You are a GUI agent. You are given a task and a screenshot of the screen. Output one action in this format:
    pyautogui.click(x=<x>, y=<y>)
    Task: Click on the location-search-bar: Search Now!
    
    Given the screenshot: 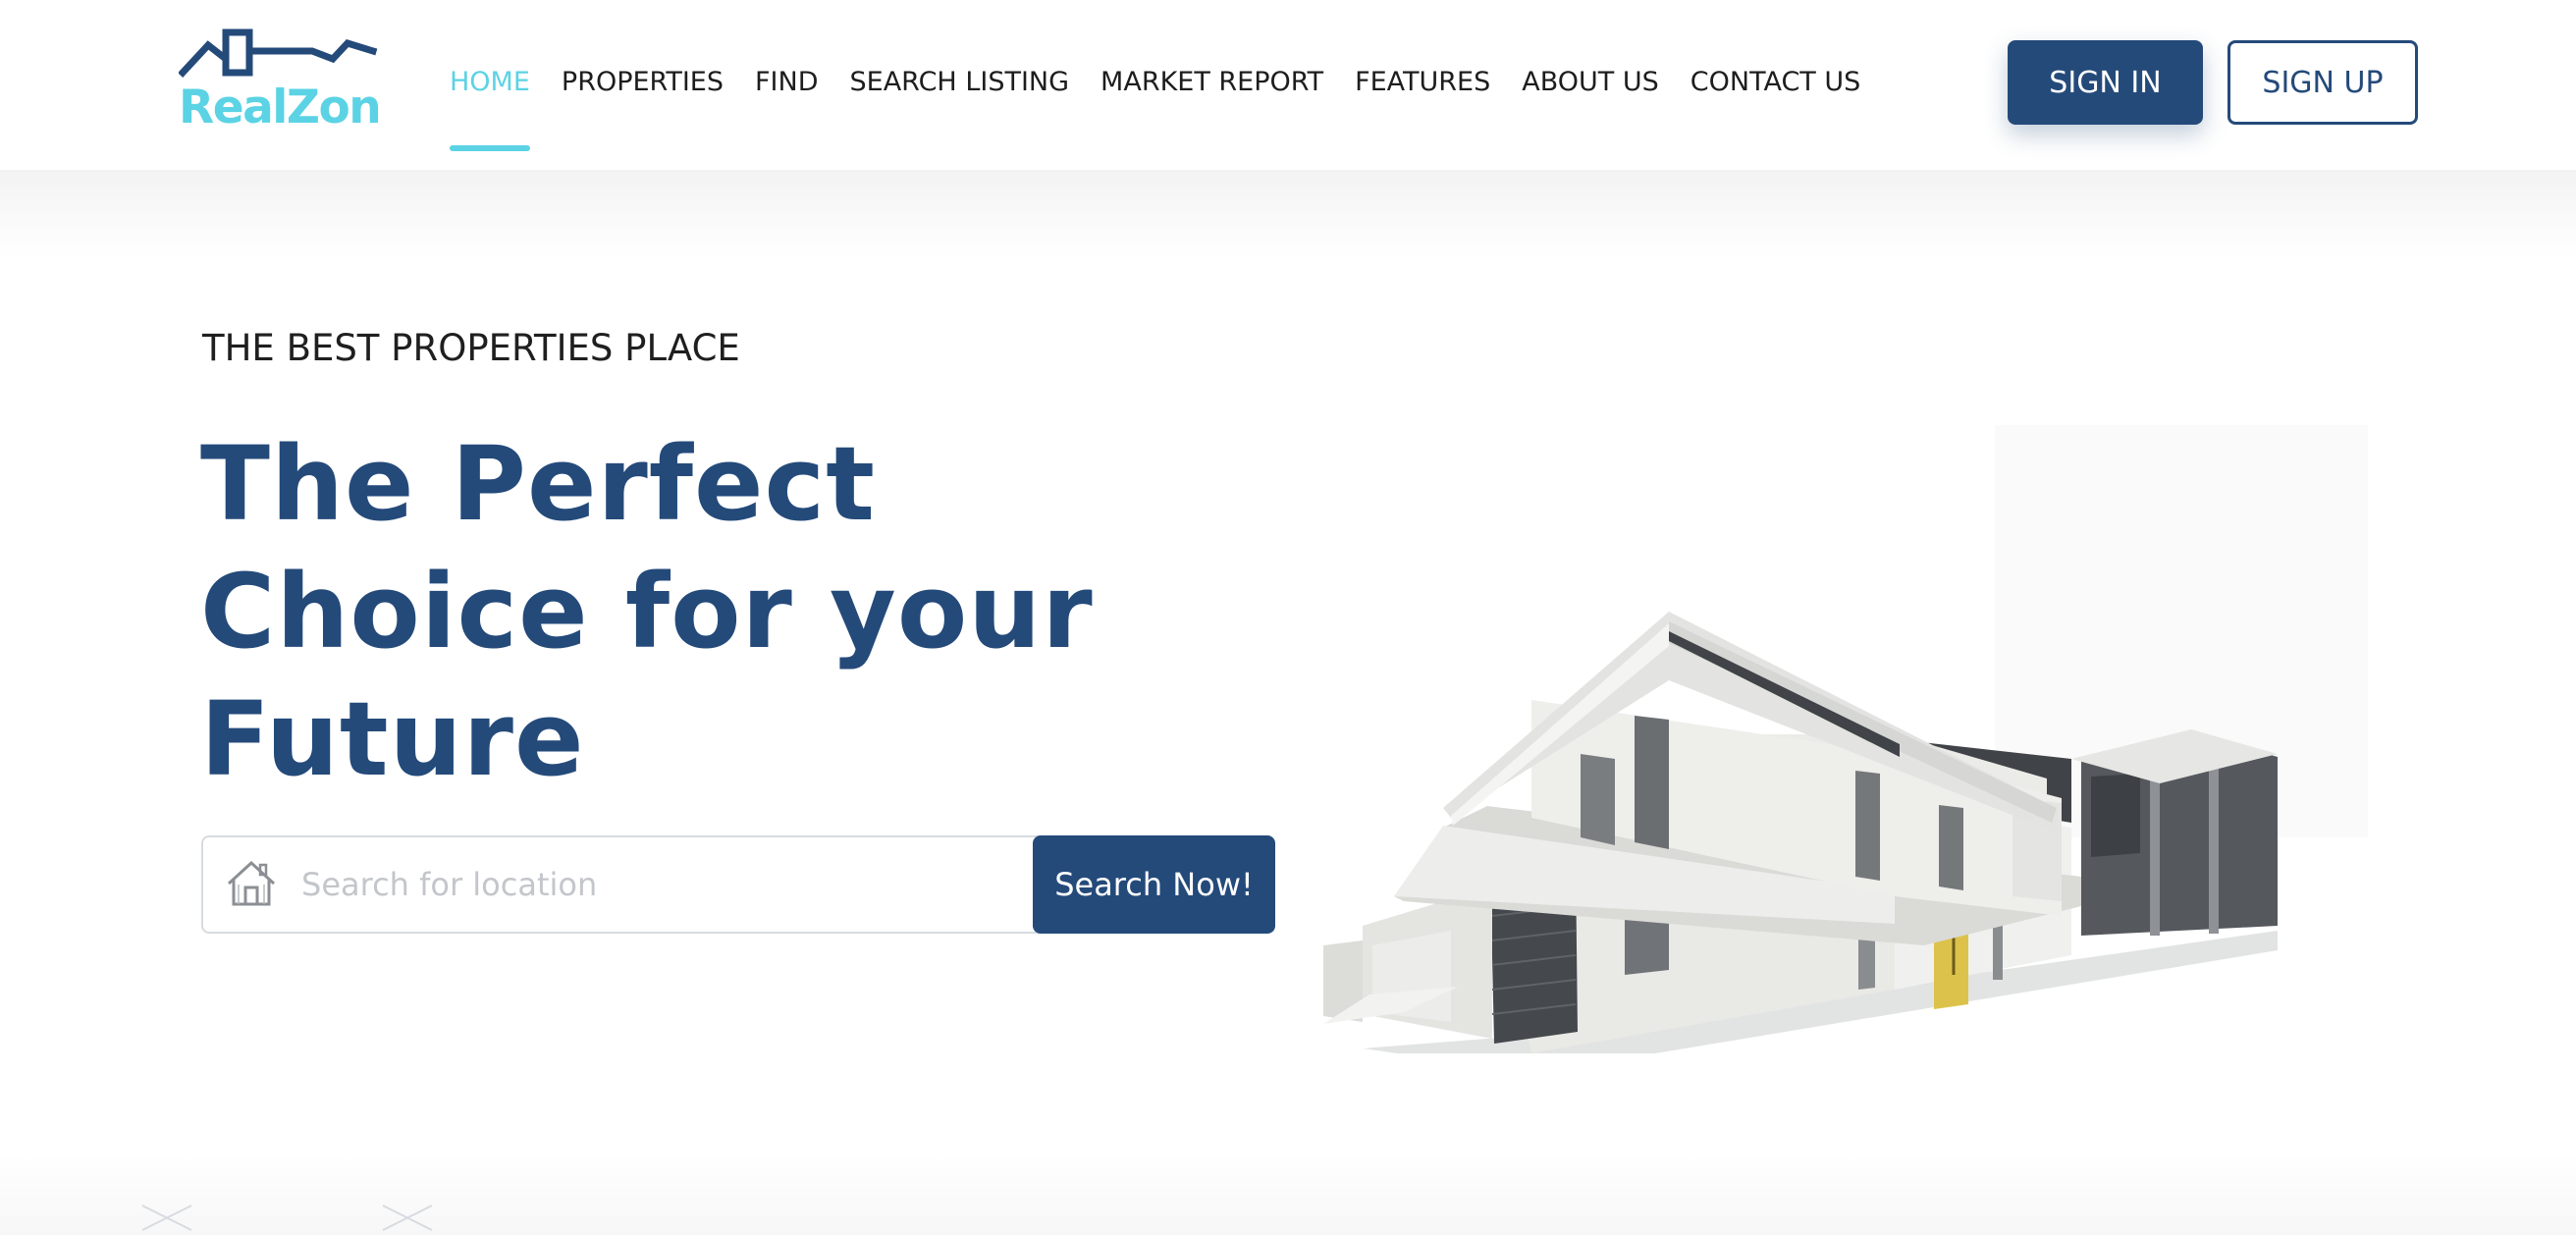 What is the action you would take?
    pyautogui.click(x=738, y=885)
    